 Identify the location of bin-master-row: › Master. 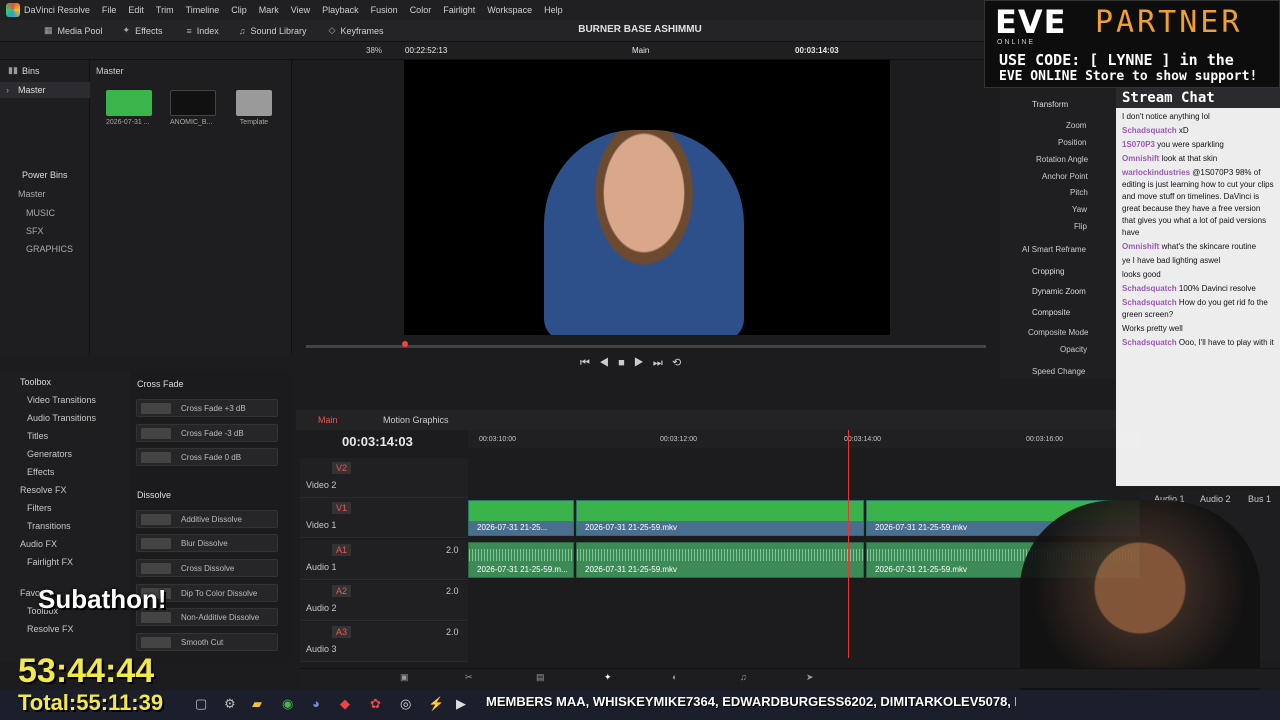
(45, 90).